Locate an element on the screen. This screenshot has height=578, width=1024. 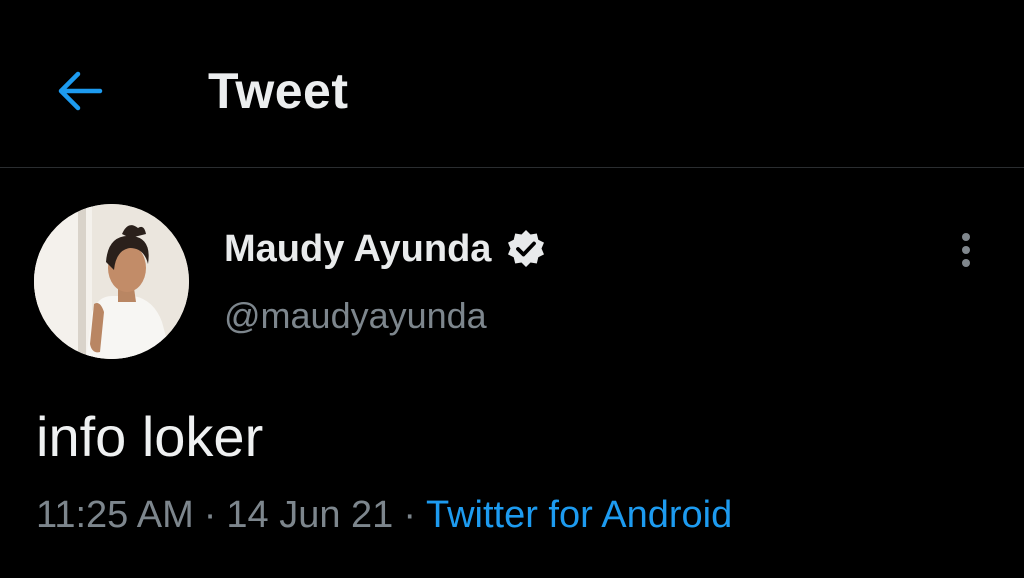
verified-badge-icon is located at coordinates (526, 249).